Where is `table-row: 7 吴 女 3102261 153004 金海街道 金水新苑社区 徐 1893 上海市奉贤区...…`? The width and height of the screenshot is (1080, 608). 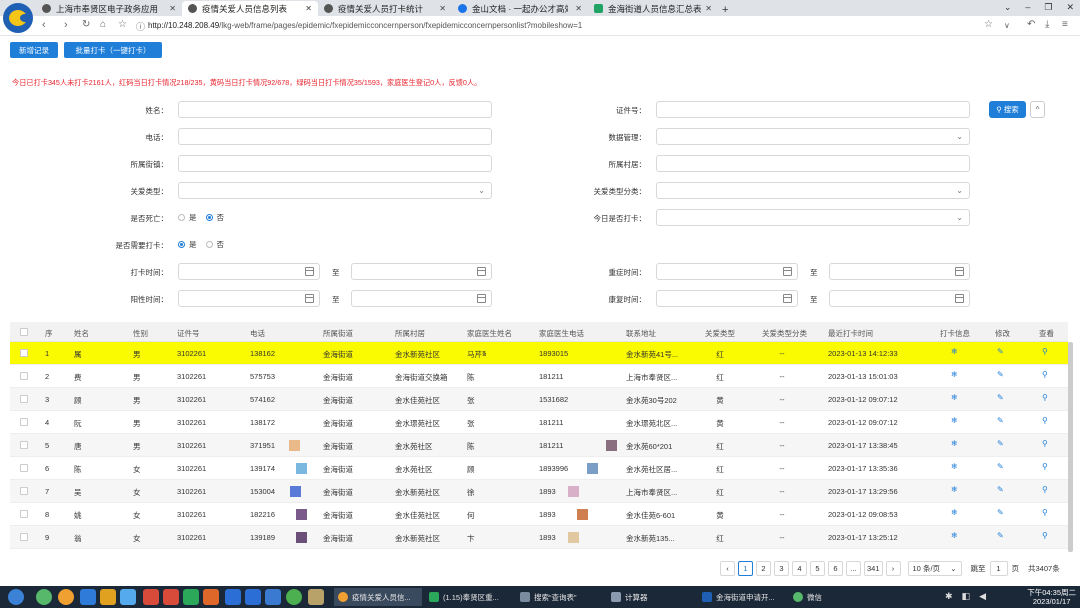
table-row: 7 吴 女 3102261 153004 金海街道 金水新苑社区 徐 1893 上海市奉贤区...… is located at coordinates (539, 491).